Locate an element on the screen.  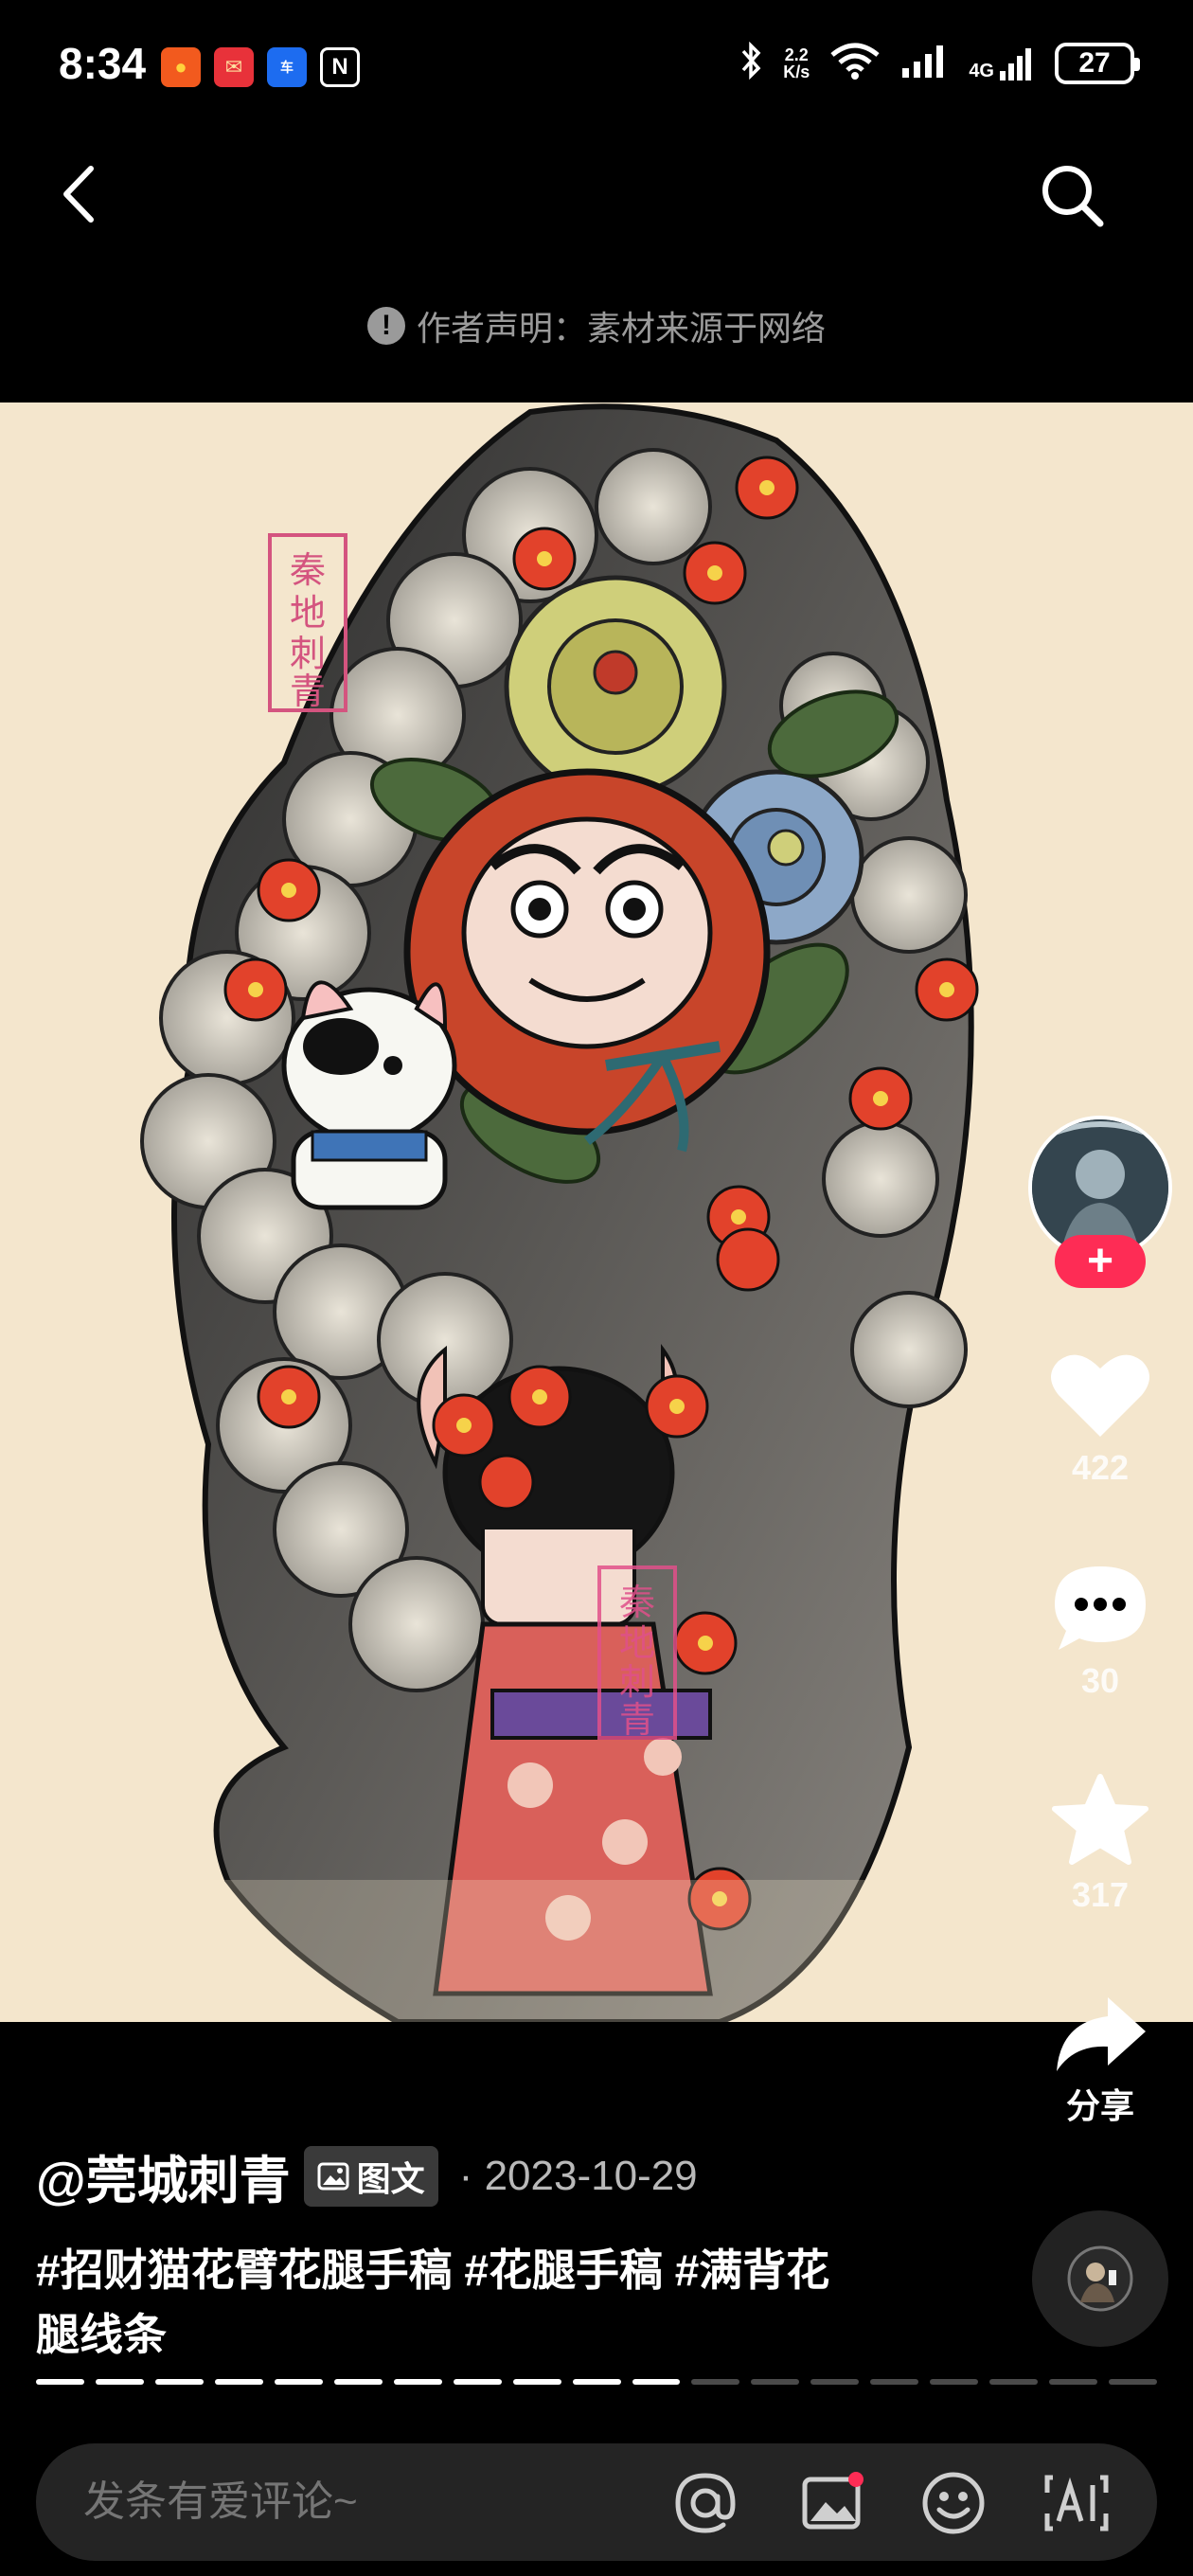
system-icons: 2.2 K/s 4G 27 is located at coordinates (939, 62).